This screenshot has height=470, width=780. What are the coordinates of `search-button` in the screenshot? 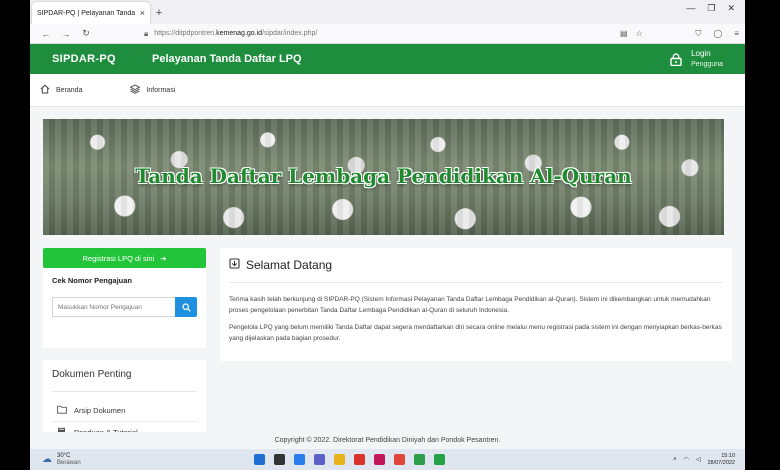 It's located at (186, 307).